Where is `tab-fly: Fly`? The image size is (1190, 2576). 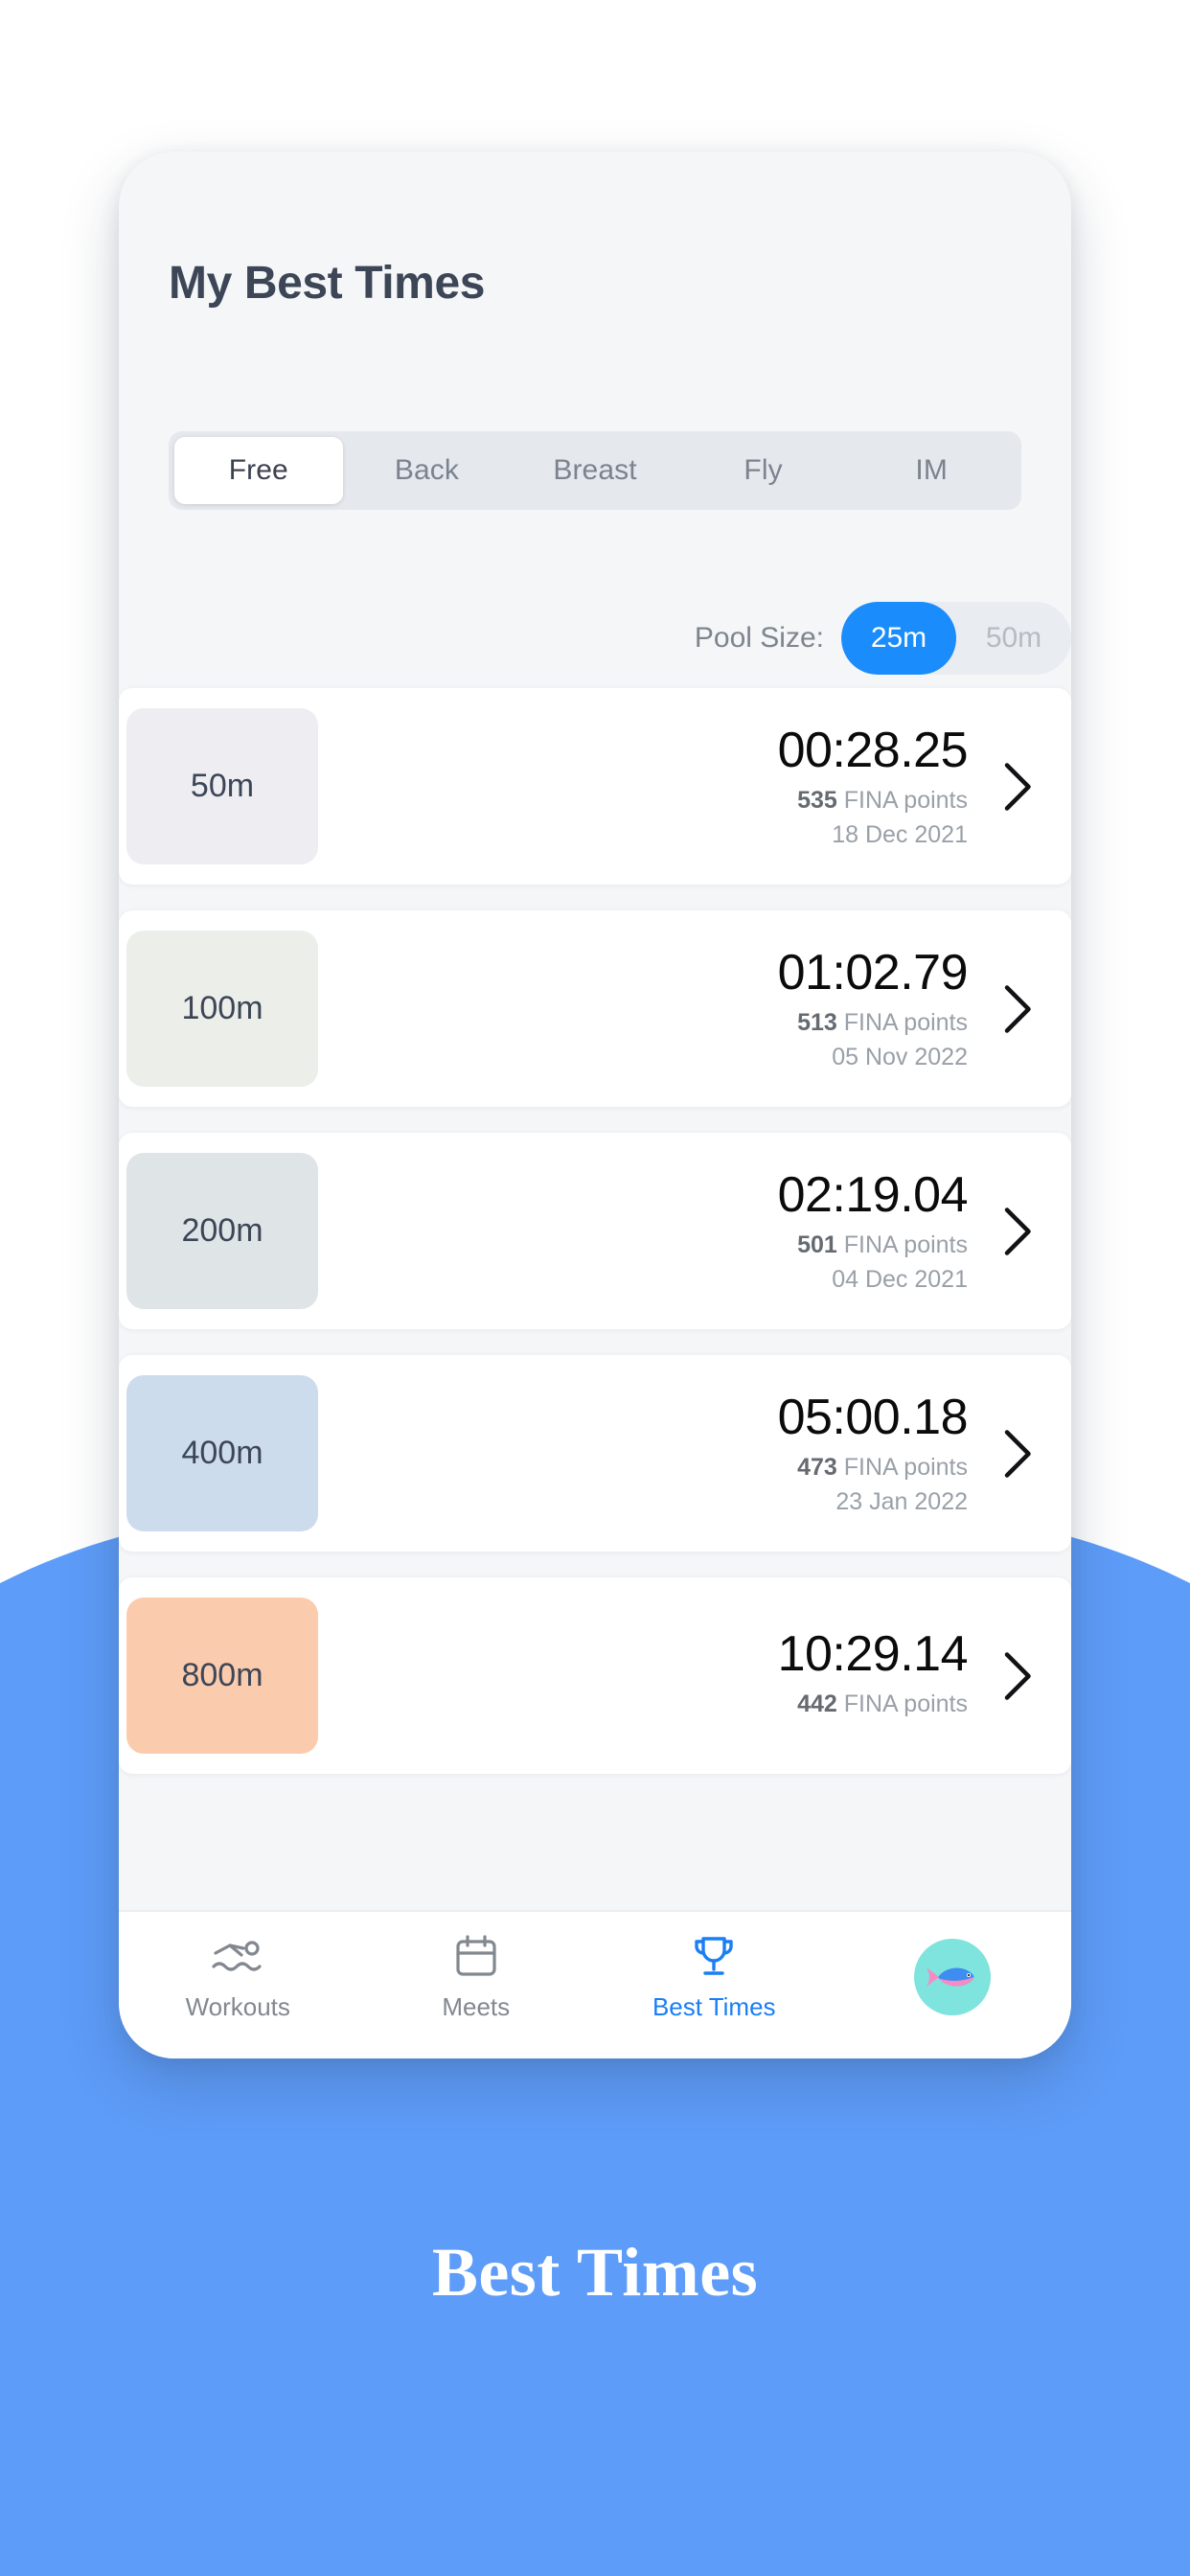
tab-fly: Fly is located at coordinates (763, 470).